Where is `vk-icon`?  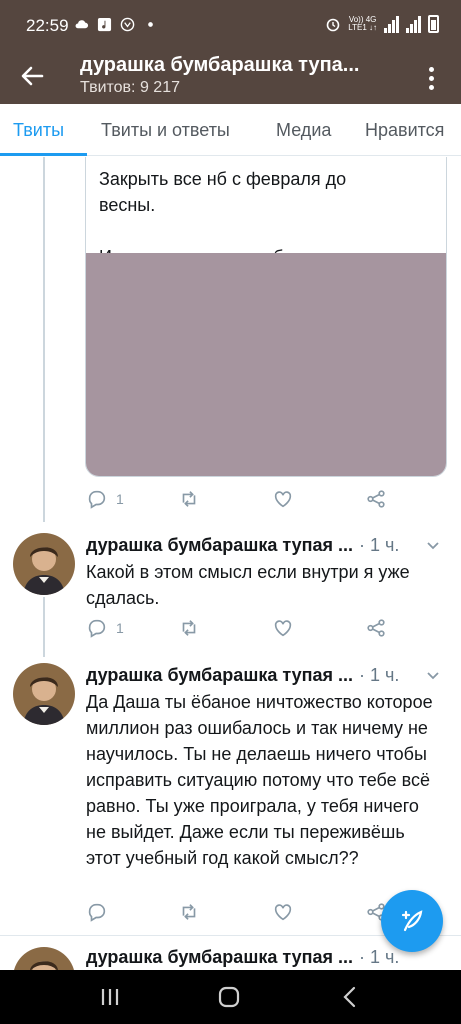 vk-icon is located at coordinates (127, 24).